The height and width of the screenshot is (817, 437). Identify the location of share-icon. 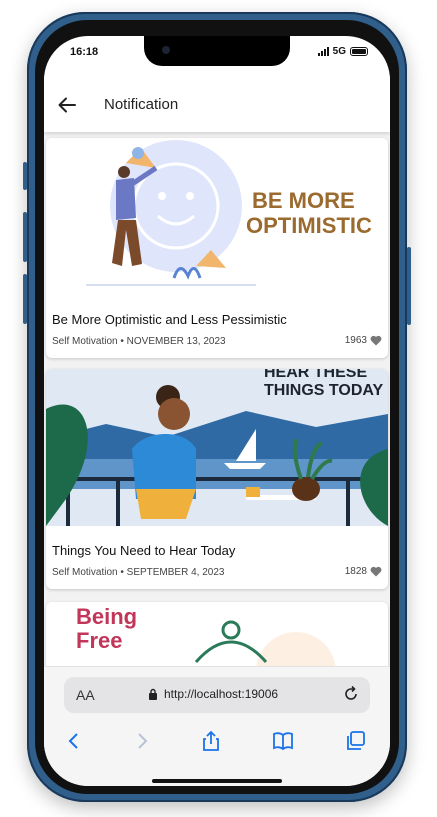
(211, 741).